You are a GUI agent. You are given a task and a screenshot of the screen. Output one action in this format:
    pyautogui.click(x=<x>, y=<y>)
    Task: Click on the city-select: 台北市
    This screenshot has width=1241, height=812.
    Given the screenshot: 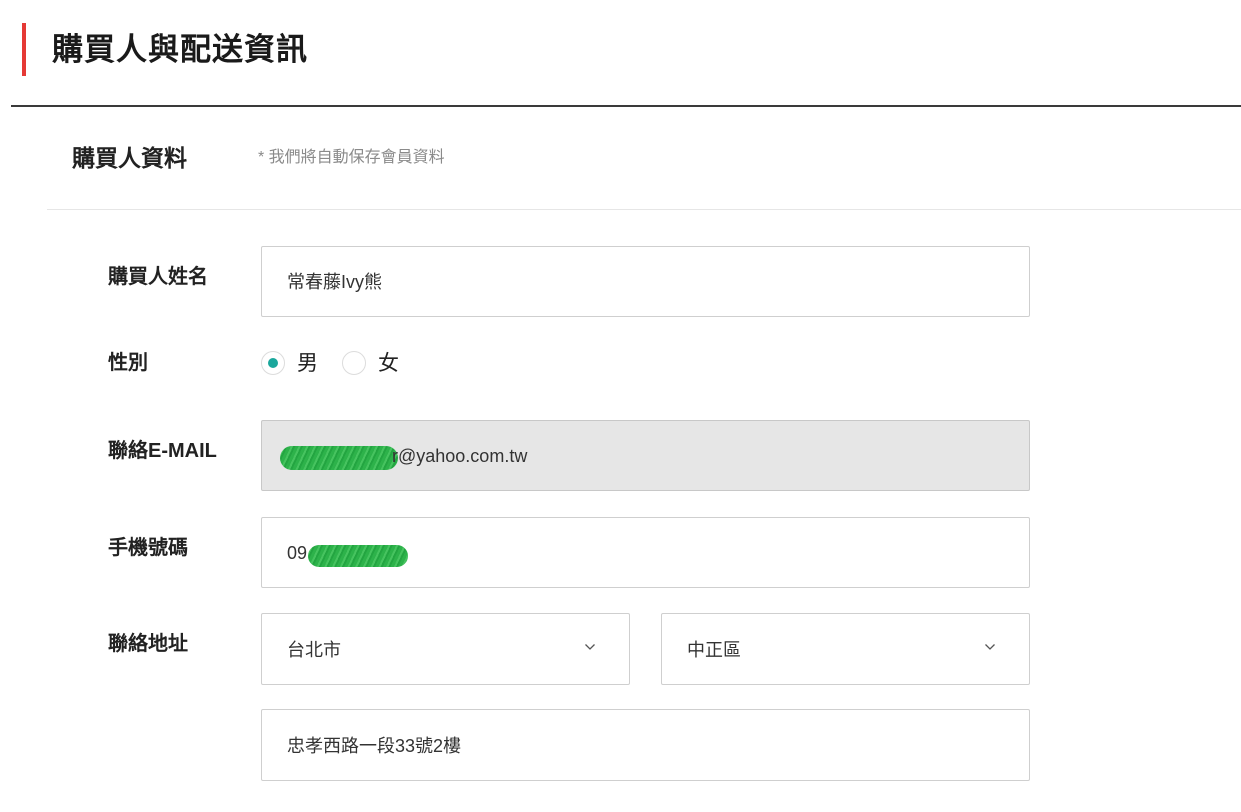 What is the action you would take?
    pyautogui.click(x=445, y=649)
    